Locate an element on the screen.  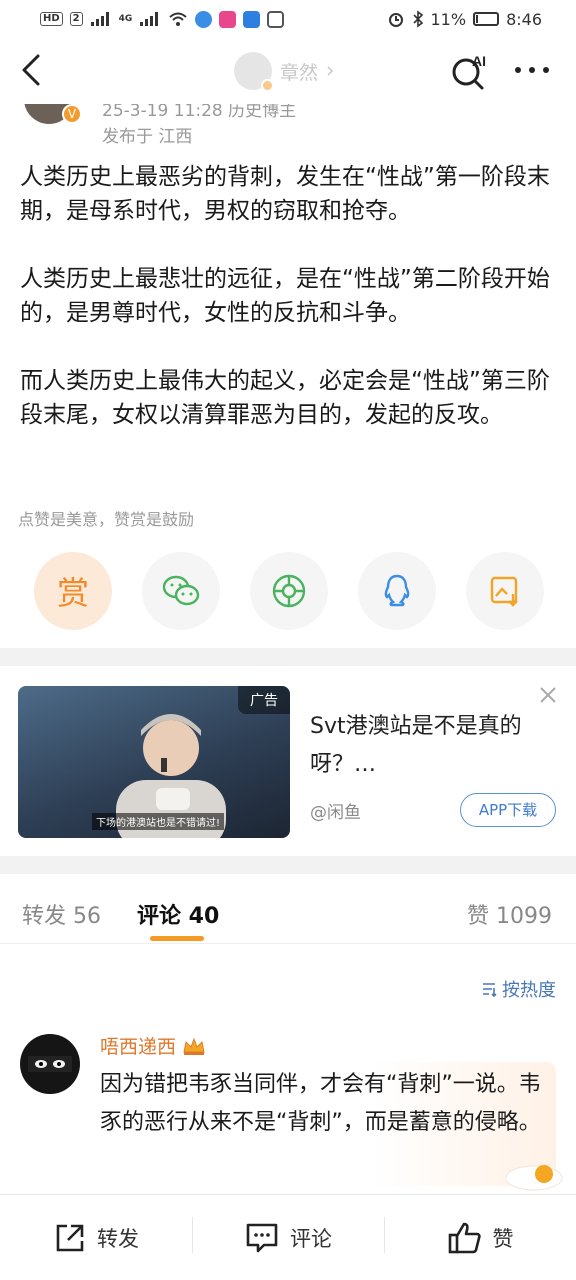
verified-v-icon: V is located at coordinates (72, 114).